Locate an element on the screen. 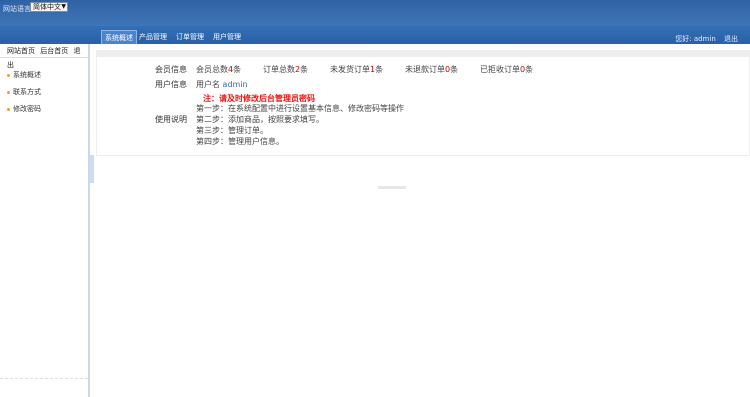  instructions-label: 使用说明 is located at coordinates (171, 119).